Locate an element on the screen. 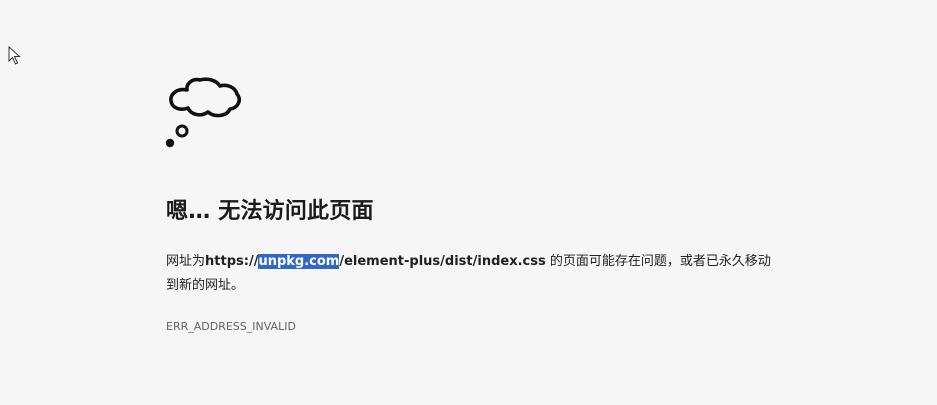 This screenshot has width=937, height=405. thought-cloud-icon is located at coordinates (203, 112).